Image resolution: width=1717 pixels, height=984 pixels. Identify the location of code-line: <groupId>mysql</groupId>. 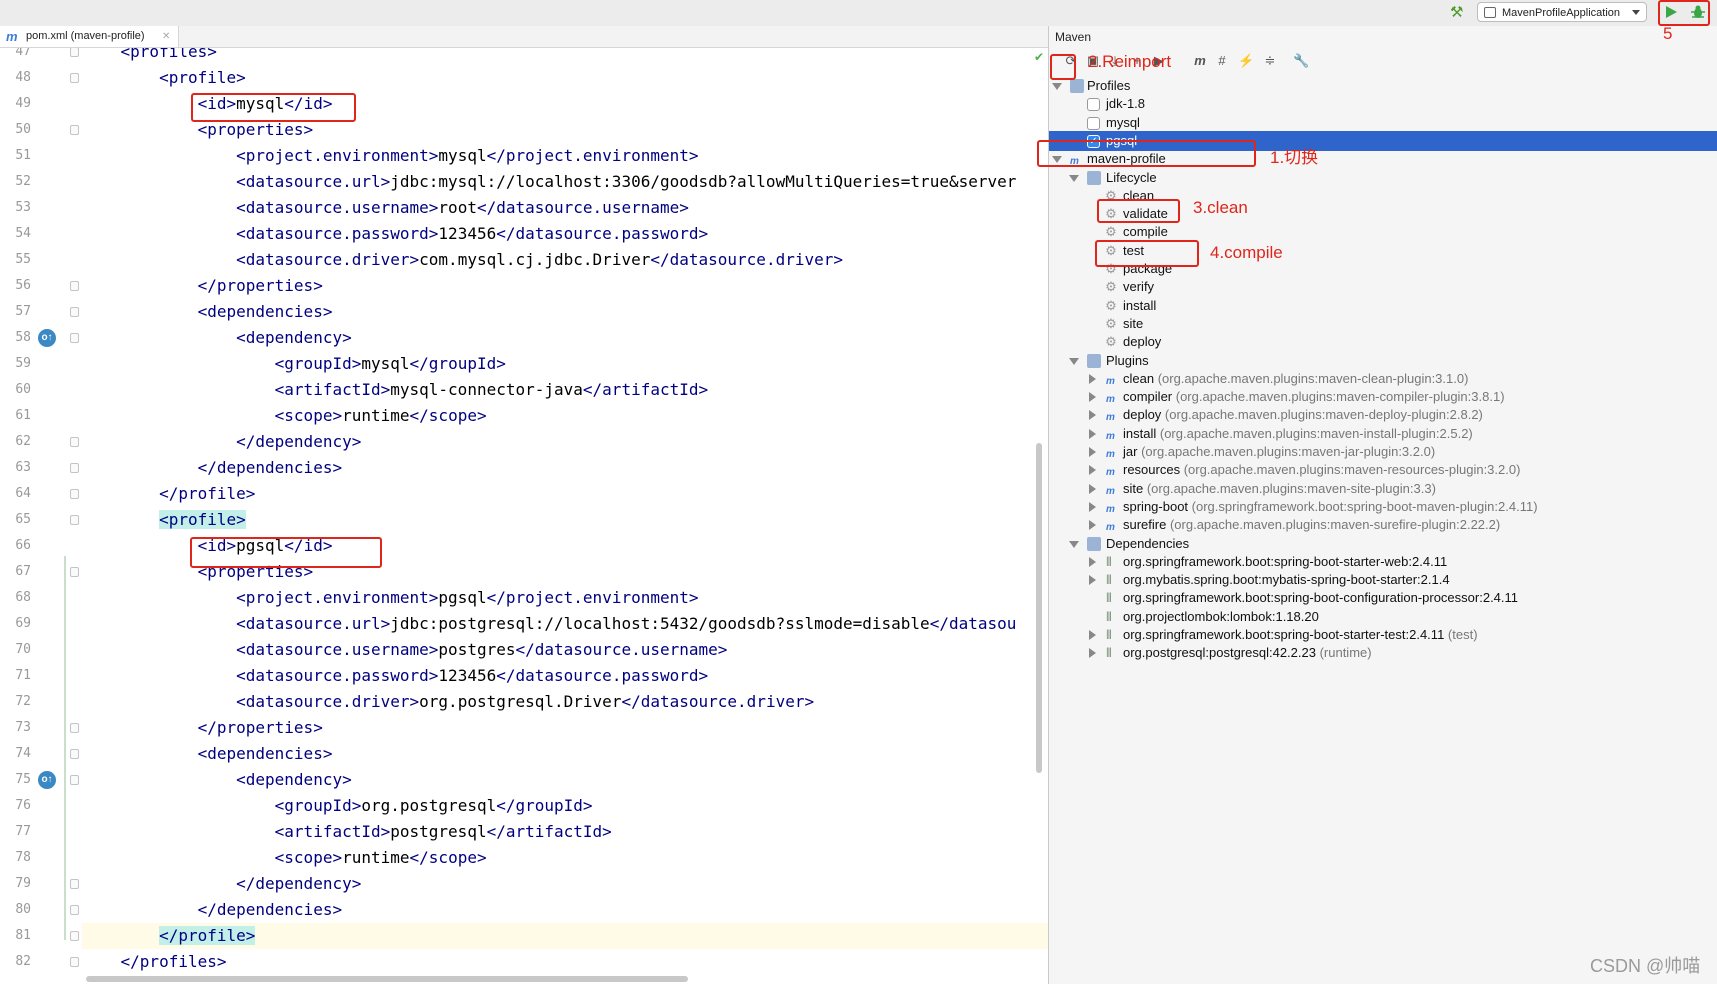
(565, 364).